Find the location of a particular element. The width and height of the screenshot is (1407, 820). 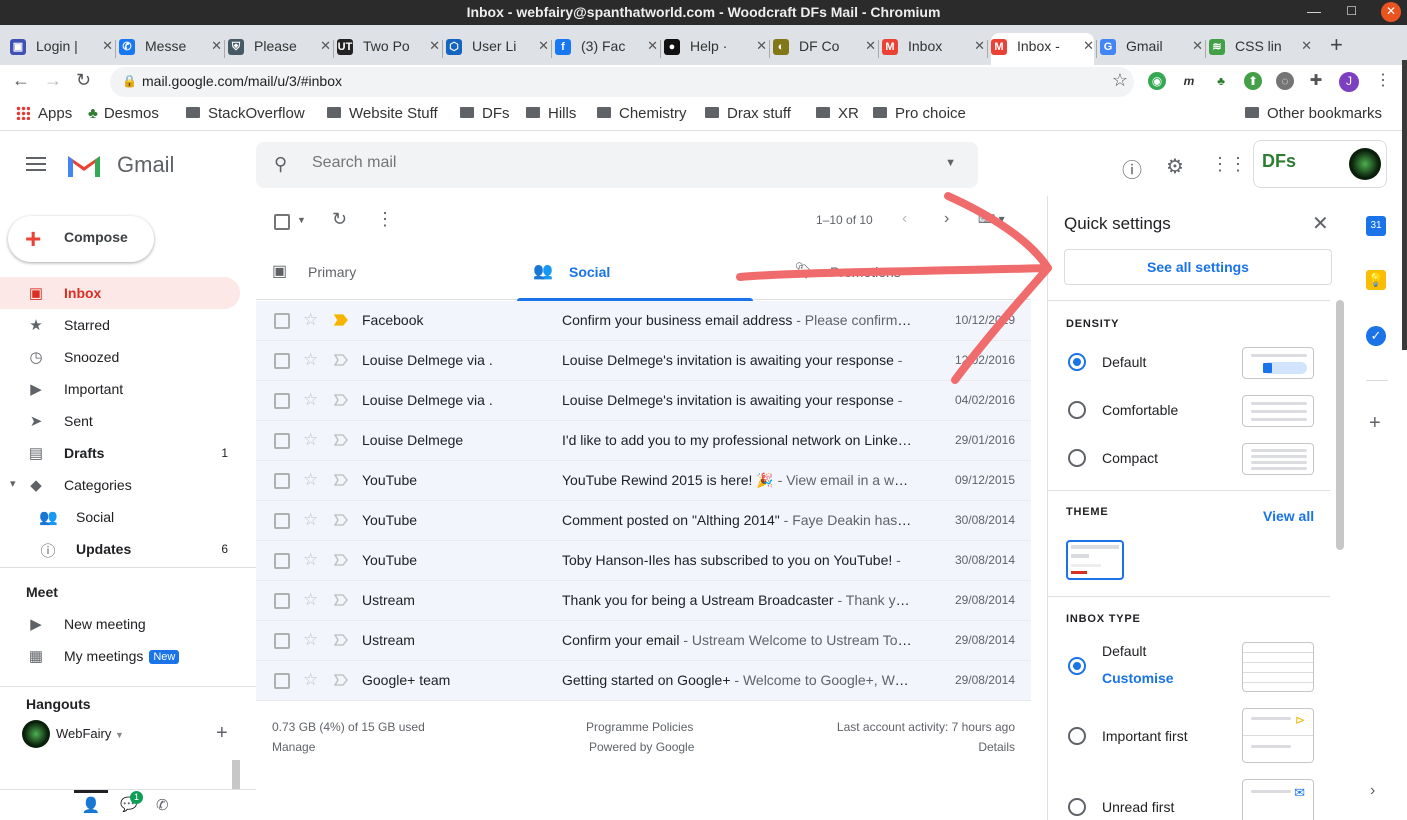

sidebar-item-inbox: ▣ Inbox is located at coordinates (120, 293).